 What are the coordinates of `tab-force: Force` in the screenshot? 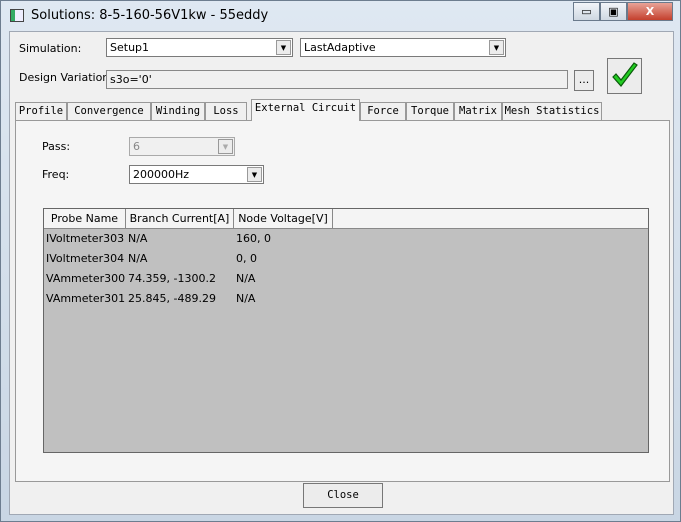 It's located at (383, 111).